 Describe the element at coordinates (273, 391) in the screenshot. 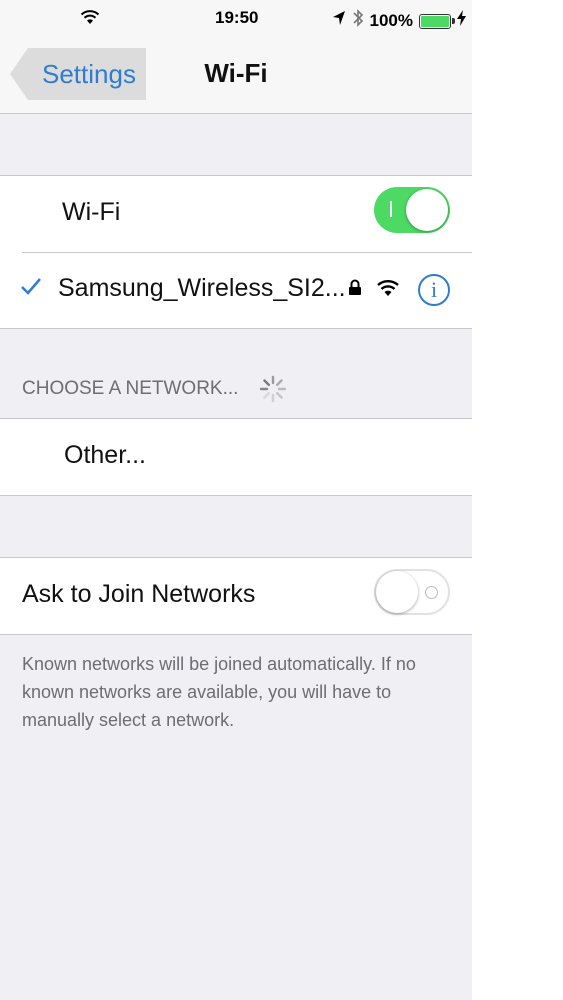

I see `activity-spinner-icon` at that location.